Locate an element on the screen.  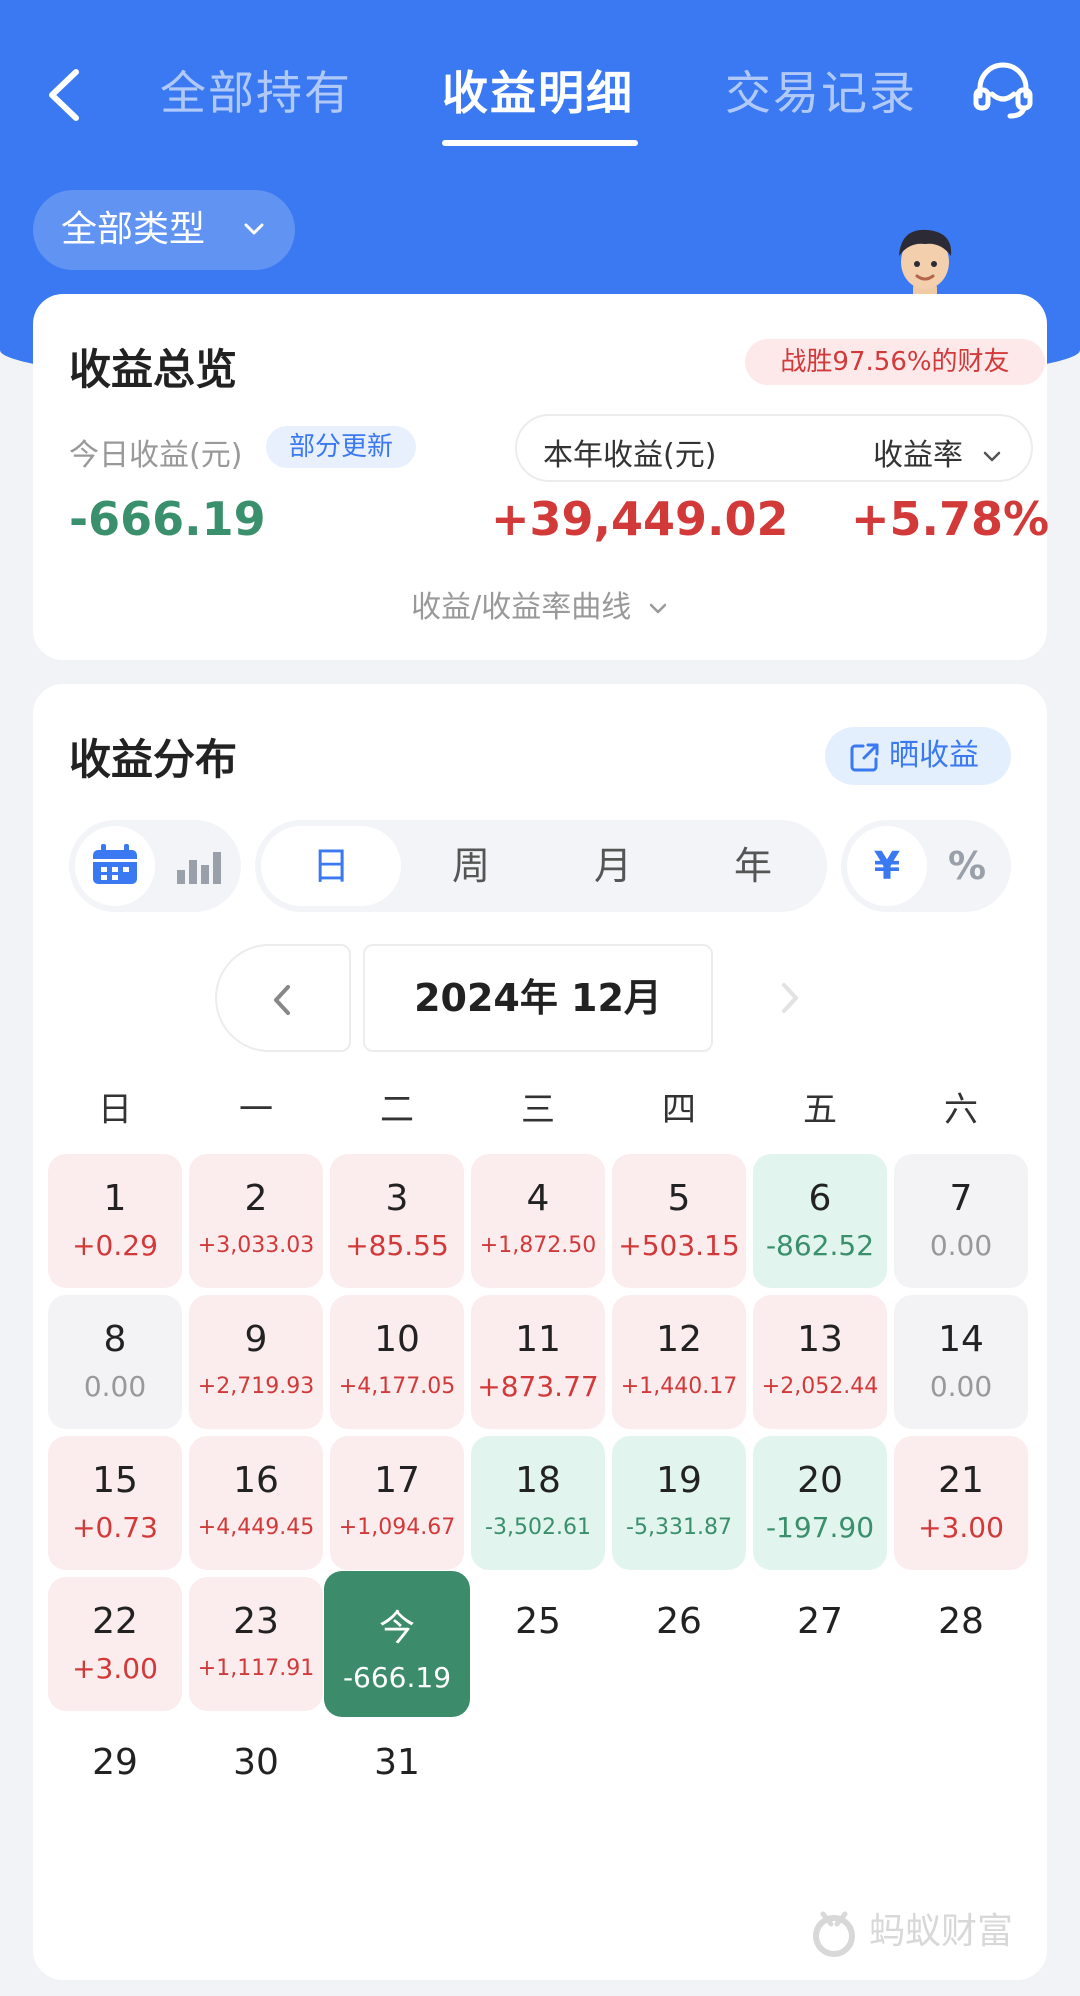
unit-toggle: ¥ % is located at coordinates (926, 866).